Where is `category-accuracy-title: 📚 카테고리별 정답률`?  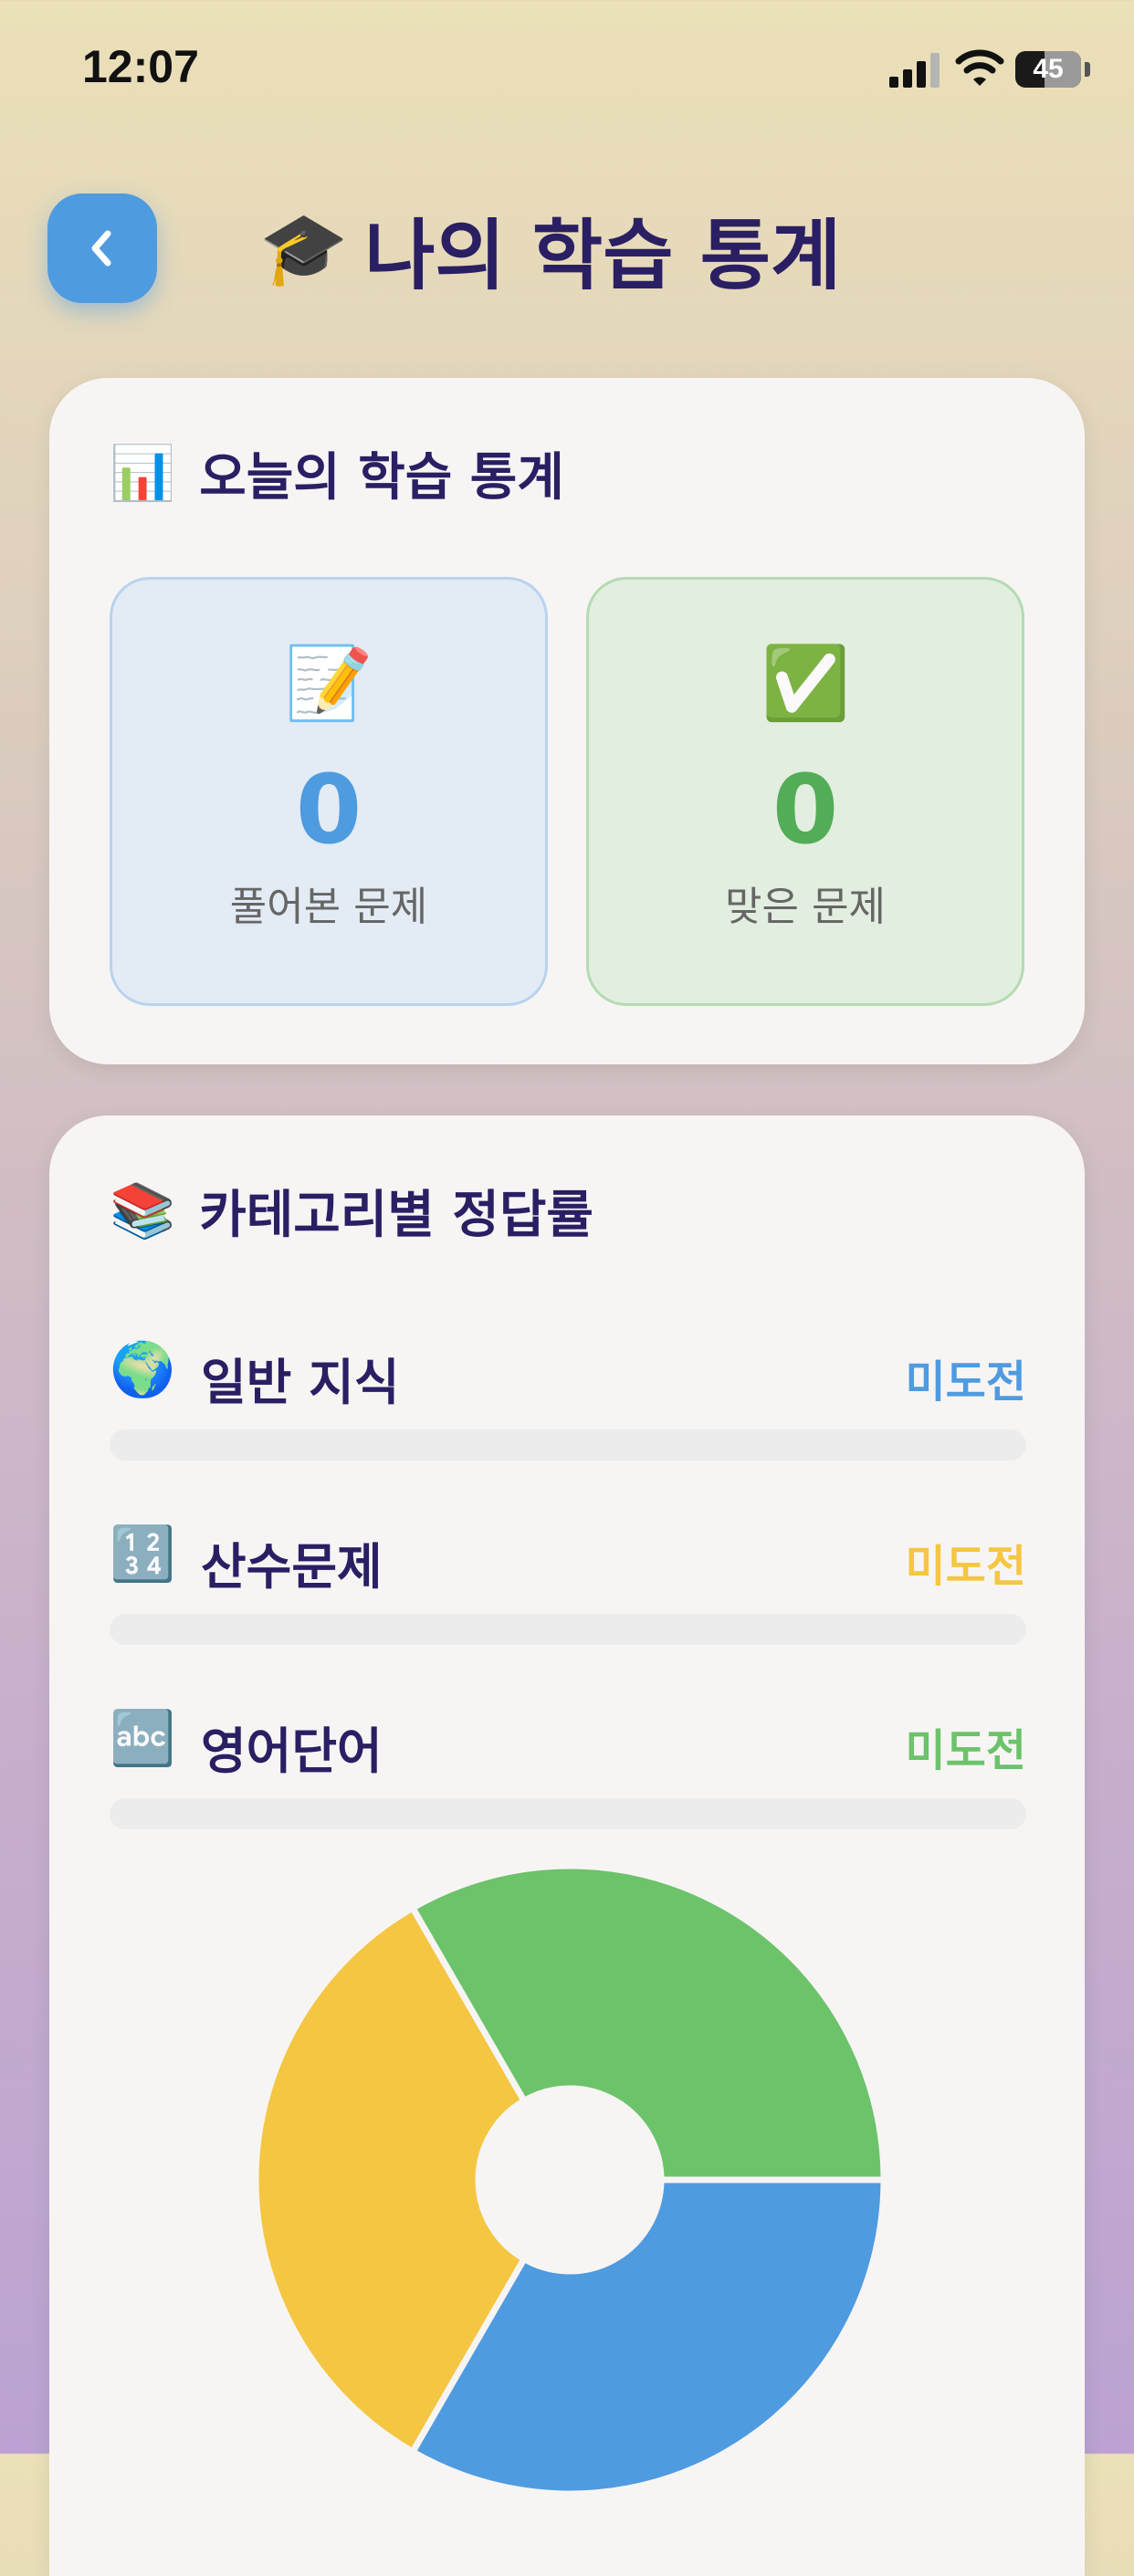 category-accuracy-title: 📚 카테고리별 정답률 is located at coordinates (352, 1211).